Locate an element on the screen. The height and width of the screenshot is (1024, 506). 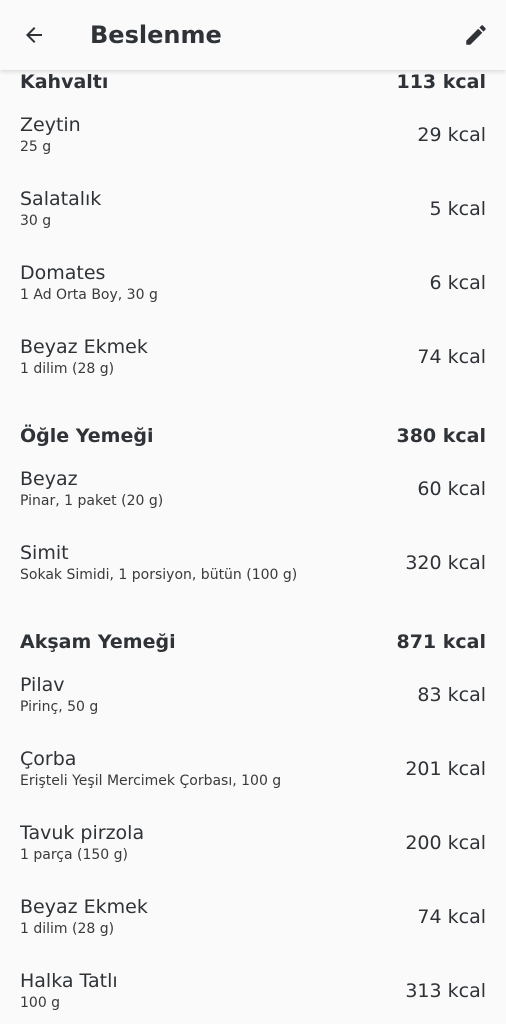
food-detail: 30 g is located at coordinates (36, 221).